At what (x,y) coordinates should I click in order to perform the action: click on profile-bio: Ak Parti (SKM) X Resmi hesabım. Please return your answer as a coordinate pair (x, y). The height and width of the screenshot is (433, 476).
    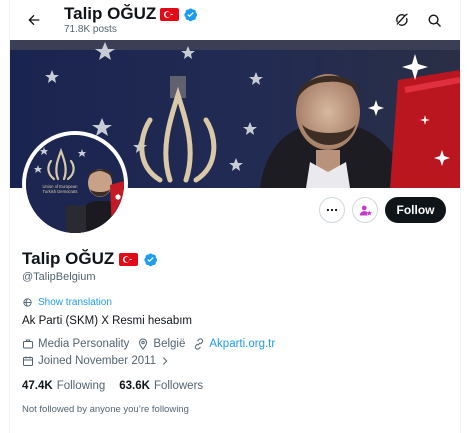
    Looking at the image, I should click on (107, 321).